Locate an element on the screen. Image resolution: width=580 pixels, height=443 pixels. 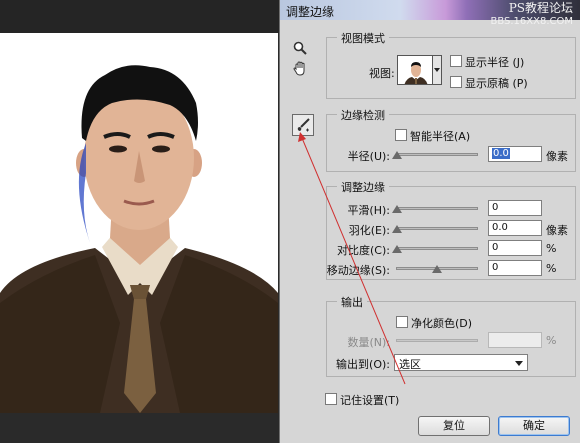
zoom-tool-button is located at coordinates (300, 48).